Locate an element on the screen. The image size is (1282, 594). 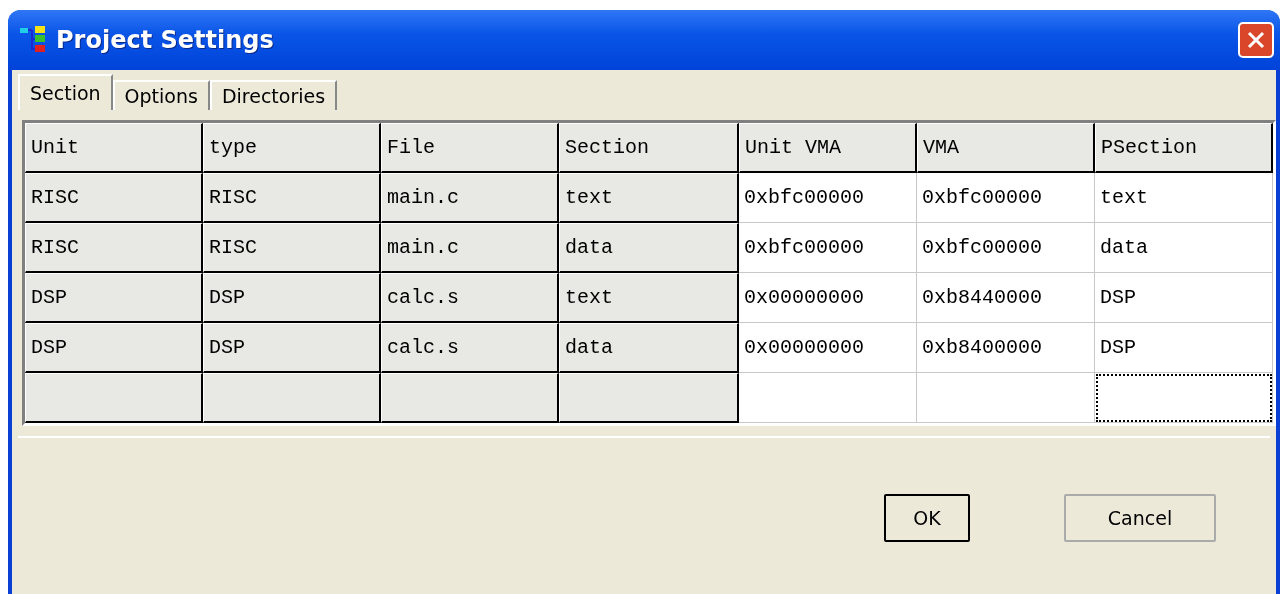
column-header: PSection is located at coordinates (1184, 148).